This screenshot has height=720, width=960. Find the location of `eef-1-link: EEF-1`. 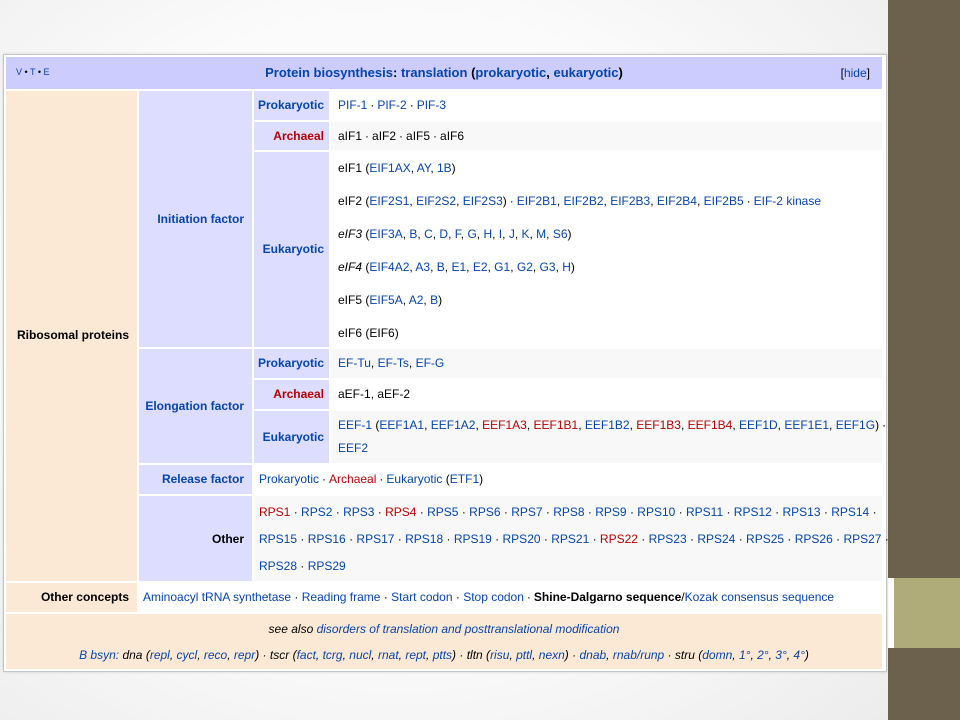

eef-1-link: EEF-1 is located at coordinates (355, 425).